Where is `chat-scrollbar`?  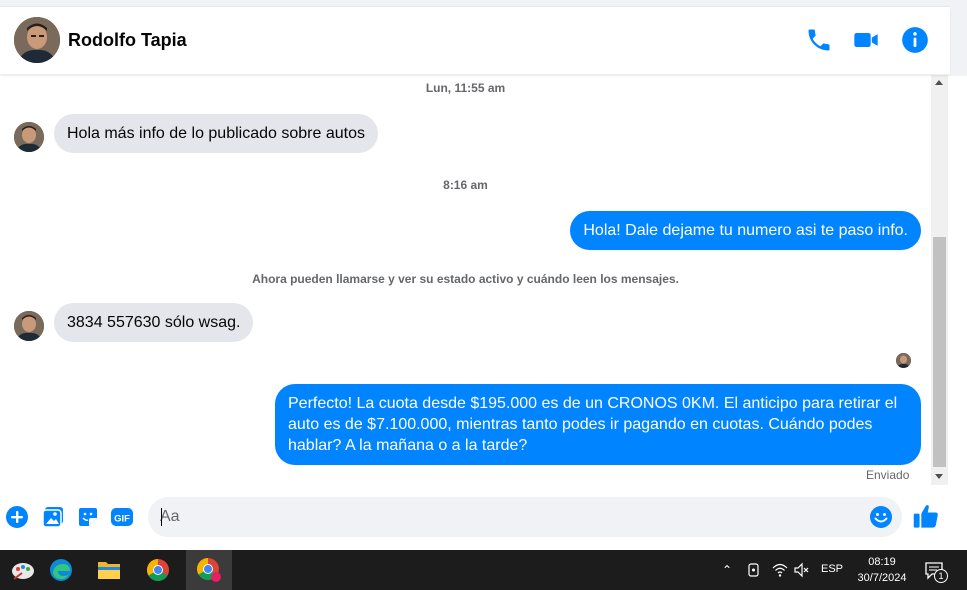 chat-scrollbar is located at coordinates (939, 280).